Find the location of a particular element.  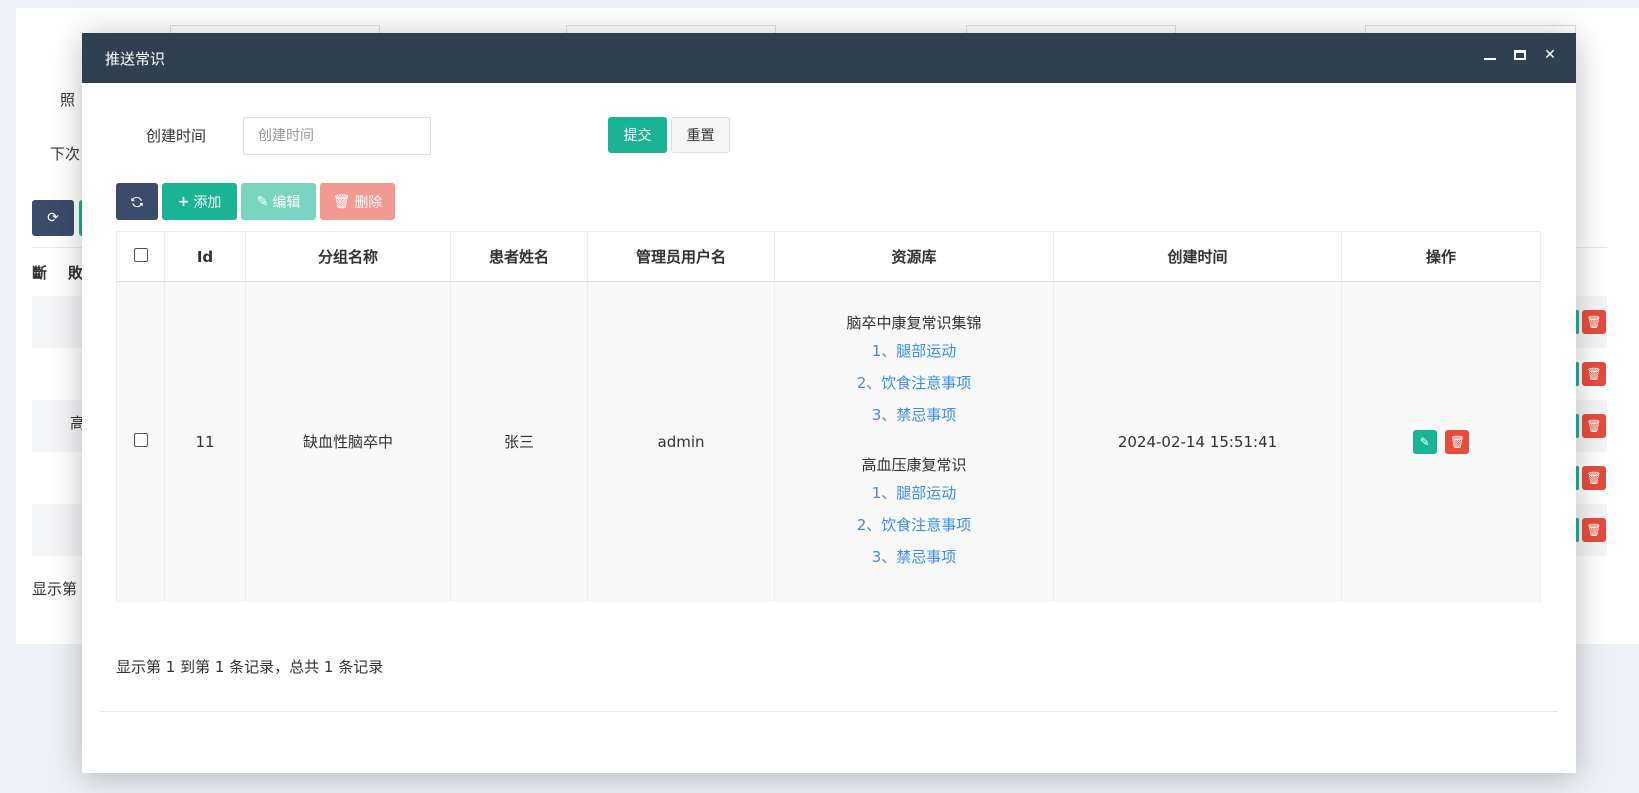

edit-button: ✎ 编辑 is located at coordinates (278, 201).